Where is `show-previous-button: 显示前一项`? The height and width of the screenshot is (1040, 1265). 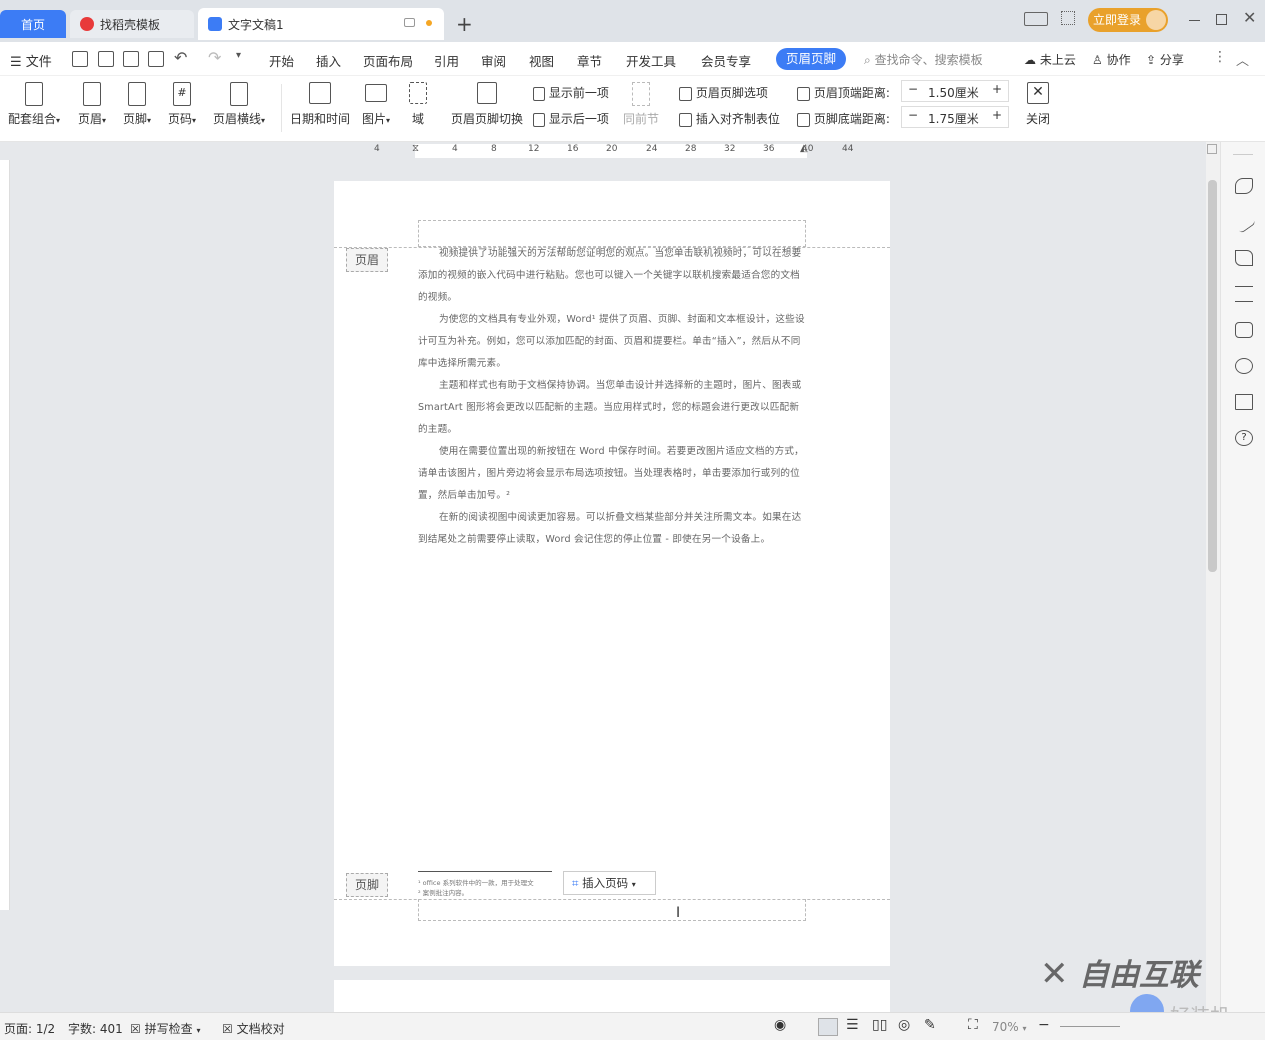 show-previous-button: 显示前一项 is located at coordinates (571, 92).